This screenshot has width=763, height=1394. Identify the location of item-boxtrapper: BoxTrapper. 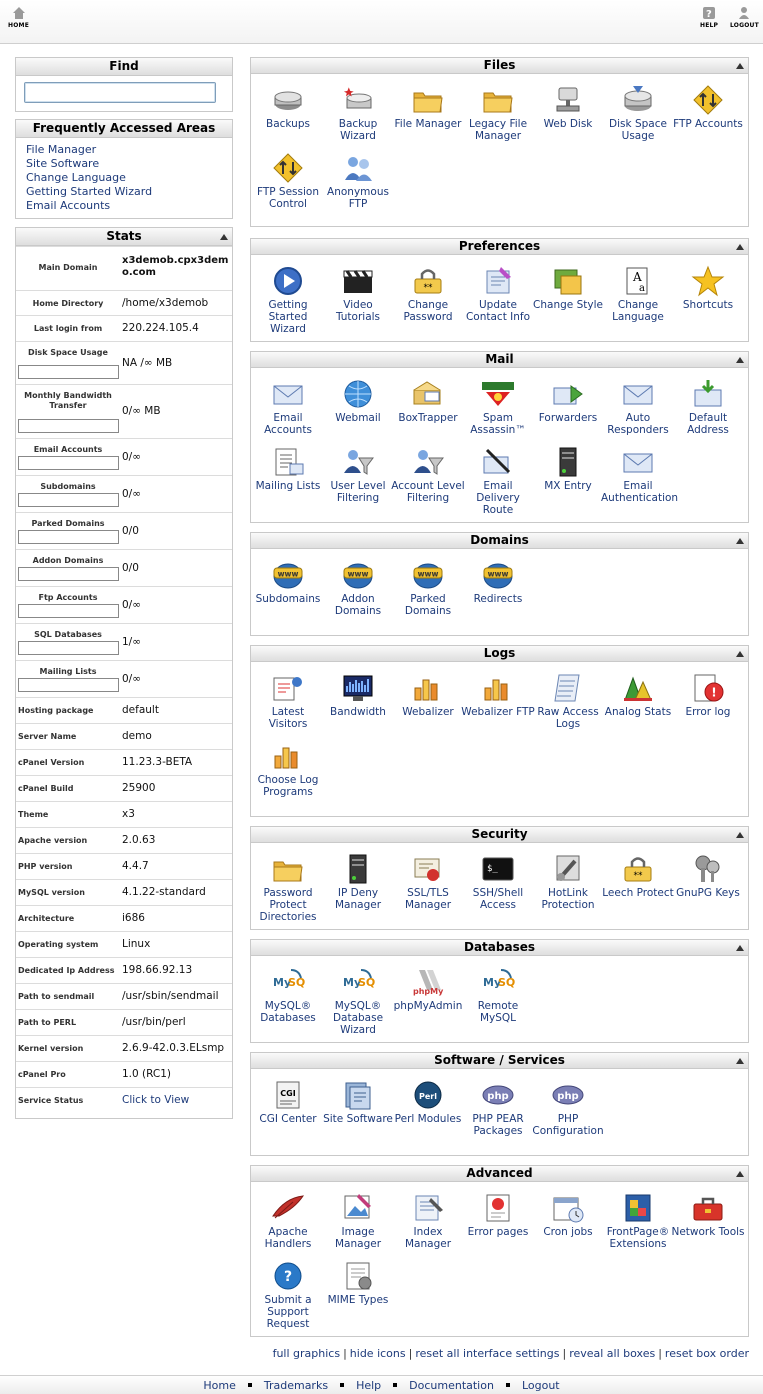
(428, 401).